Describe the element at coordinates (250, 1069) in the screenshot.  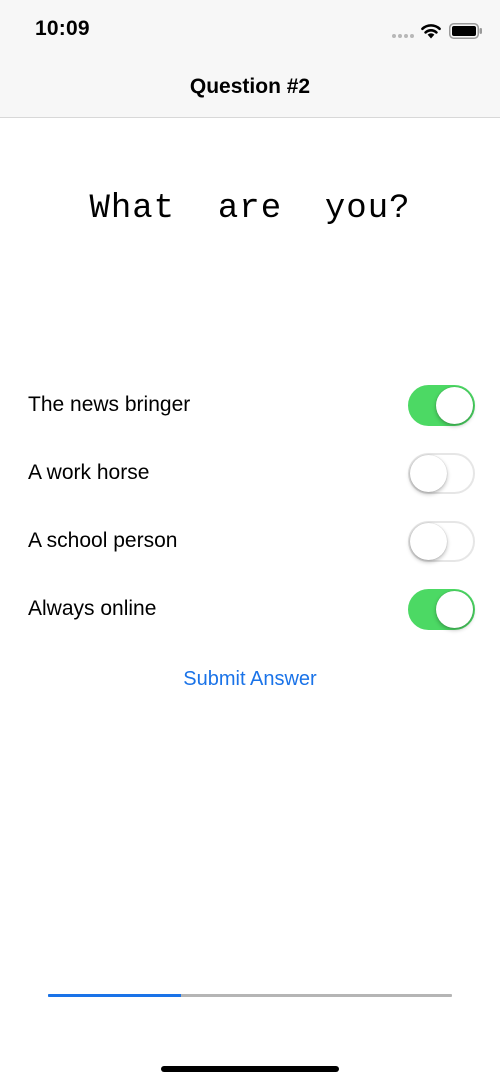
I see `home-indicator` at that location.